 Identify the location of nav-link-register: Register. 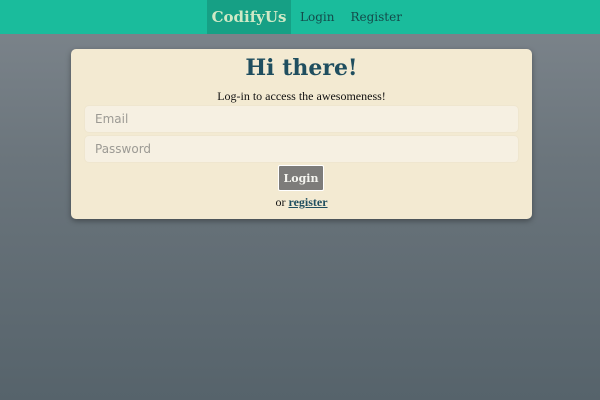
(375, 17).